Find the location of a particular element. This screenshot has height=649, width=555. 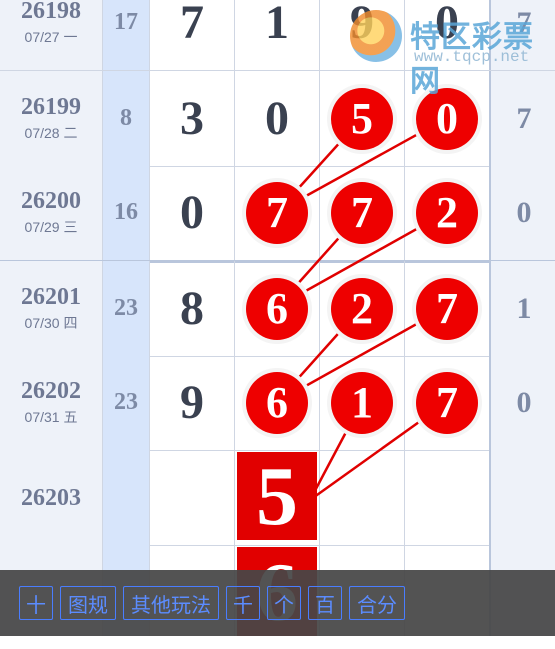

digit-cell: 3 is located at coordinates (192, 118).